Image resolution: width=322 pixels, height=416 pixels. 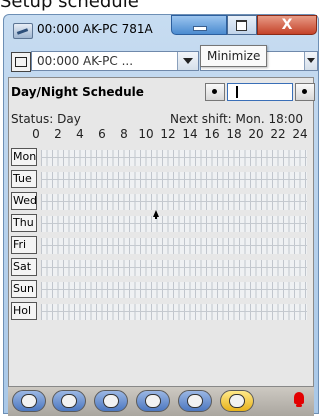 What do you see at coordinates (287, 25) in the screenshot?
I see `close-button: X` at bounding box center [287, 25].